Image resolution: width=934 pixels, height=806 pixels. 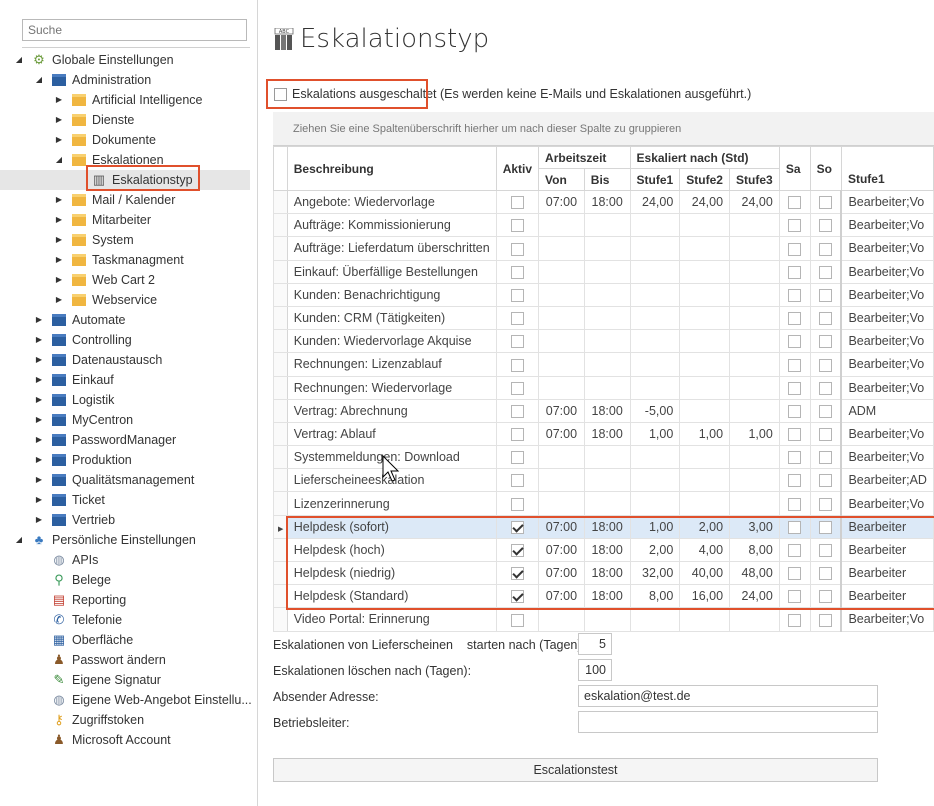 I want to click on cell-beschreibung: Helpdesk (sofort), so click(x=391, y=526).